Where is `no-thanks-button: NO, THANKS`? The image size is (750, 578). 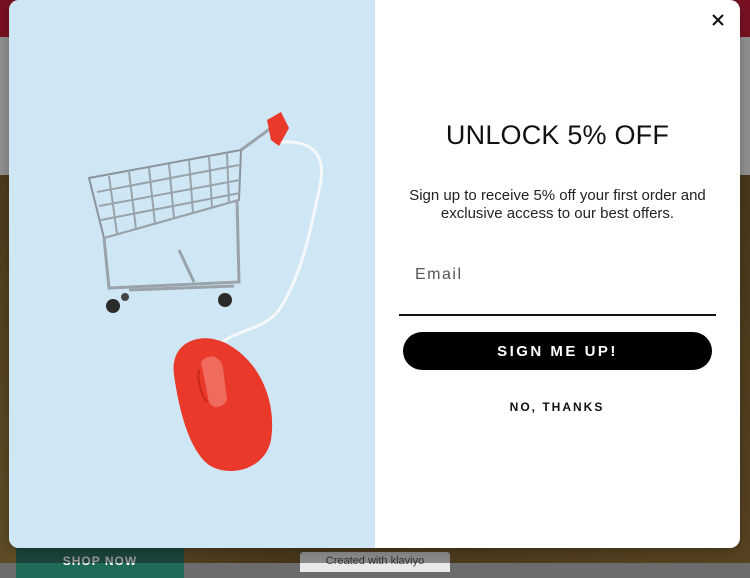
no-thanks-button: NO, THANKS is located at coordinates (557, 407).